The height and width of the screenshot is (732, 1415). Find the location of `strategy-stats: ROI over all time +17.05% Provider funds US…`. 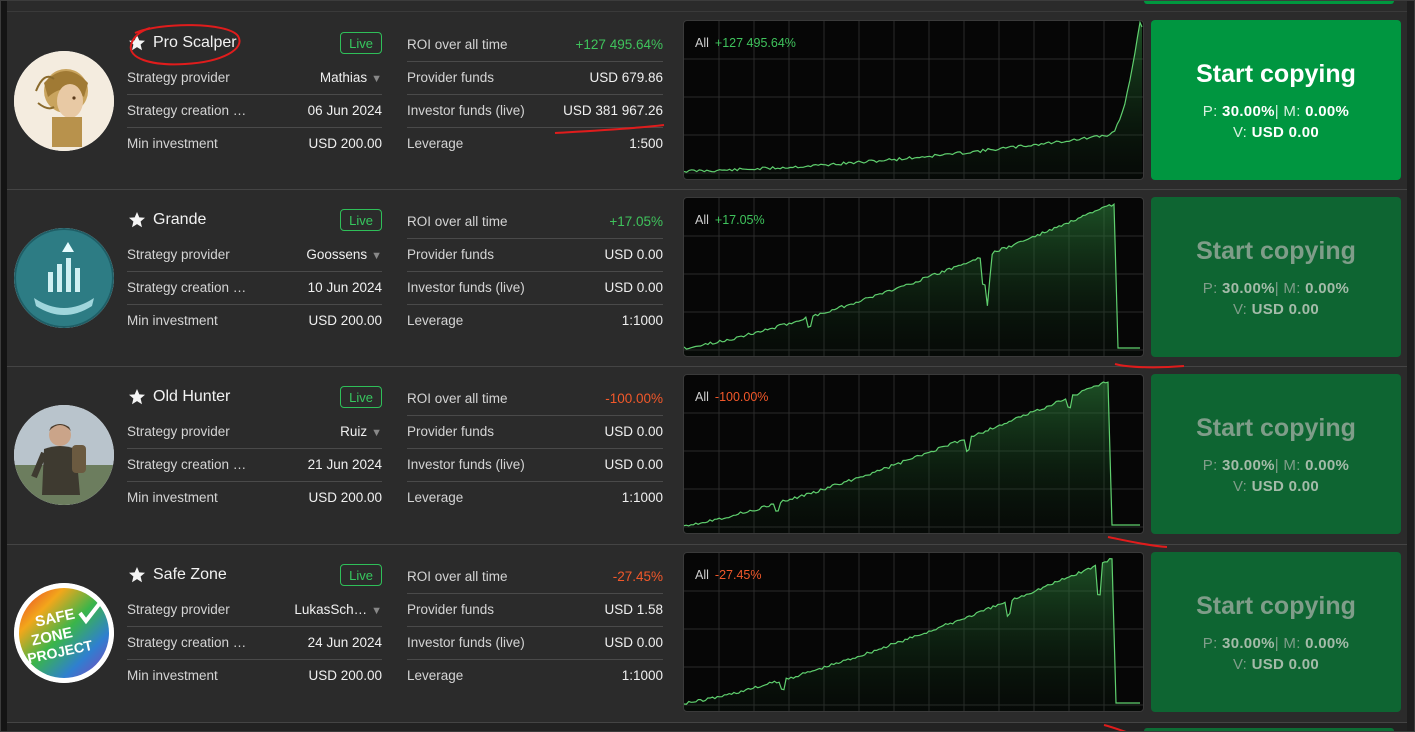

strategy-stats: ROI over all time +17.05% Provider funds US… is located at coordinates (535, 272).